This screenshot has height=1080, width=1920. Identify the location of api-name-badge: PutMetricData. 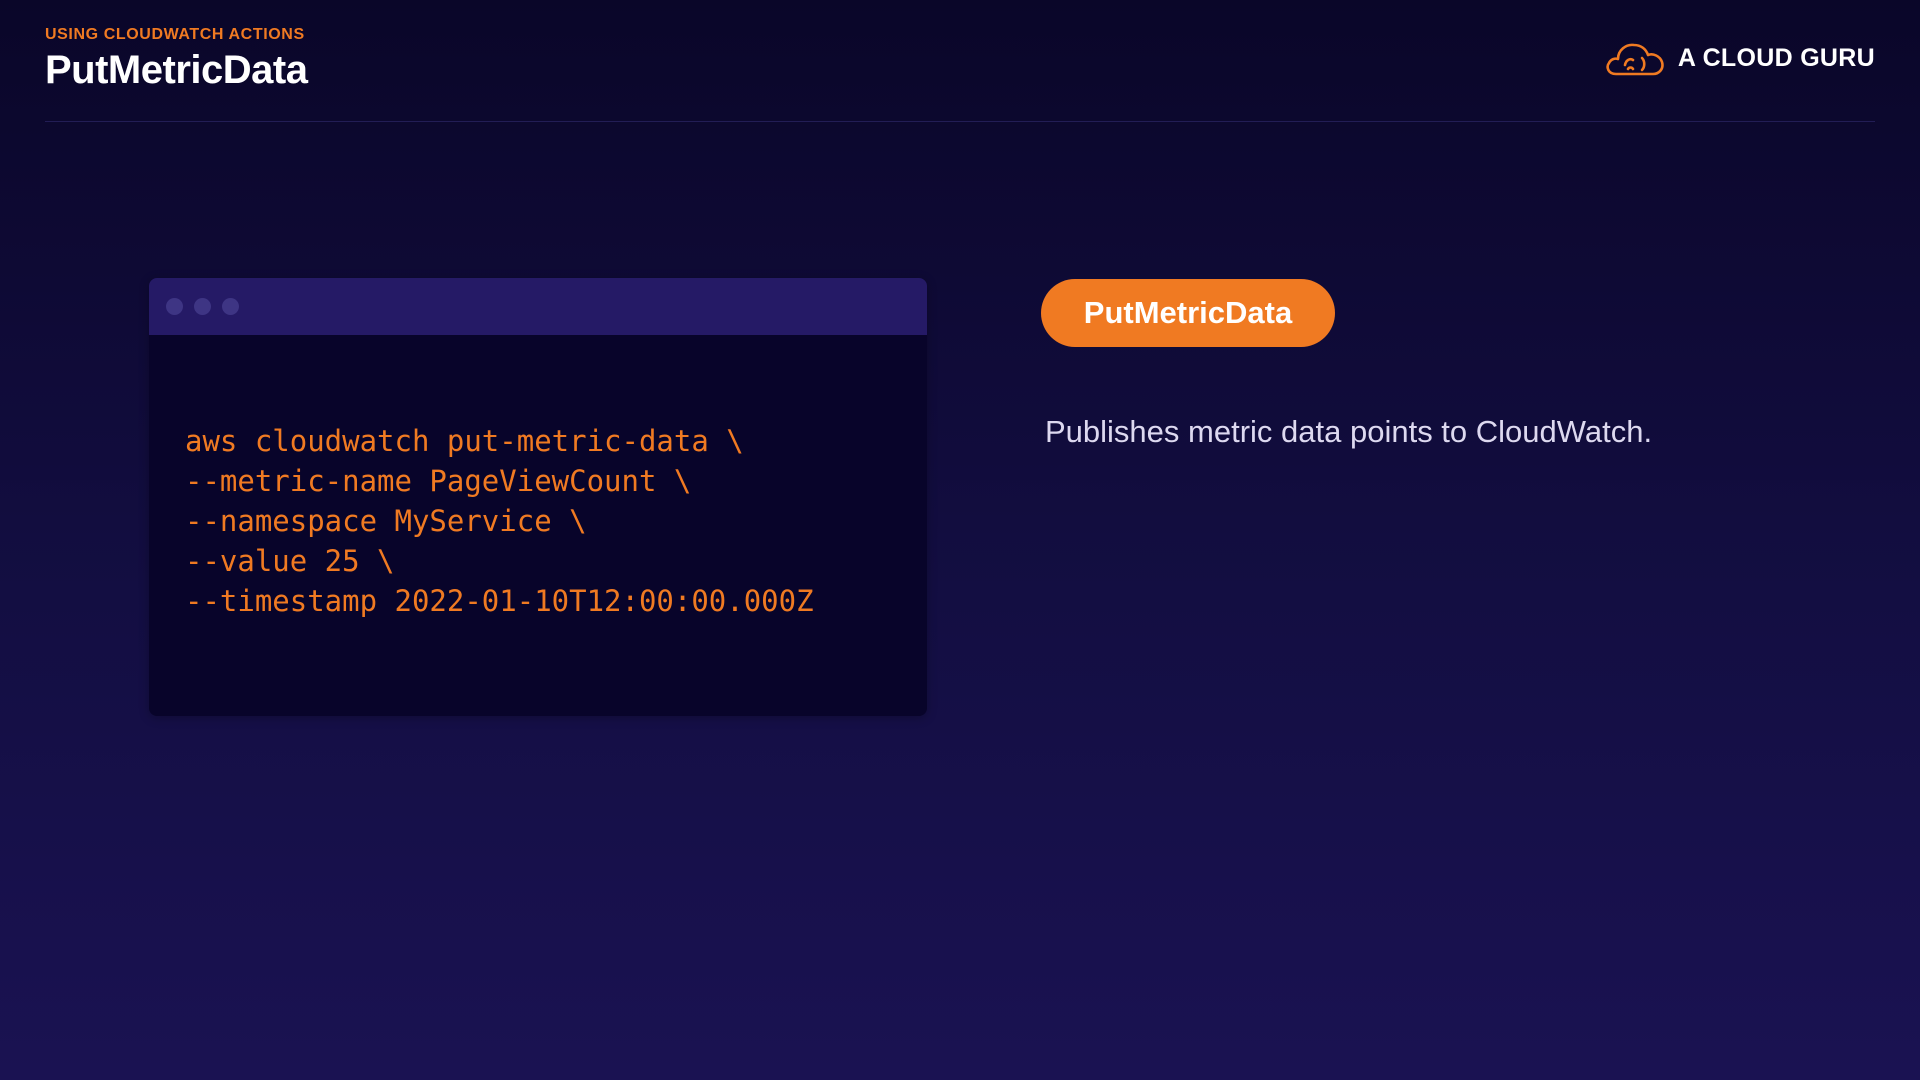
(1188, 313).